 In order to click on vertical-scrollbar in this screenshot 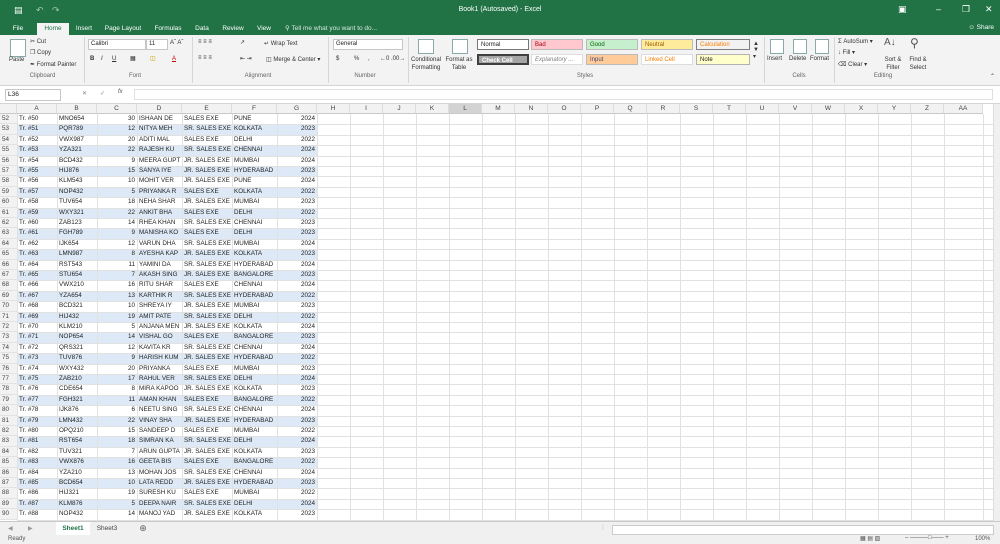, I will do `click(996, 312)`.